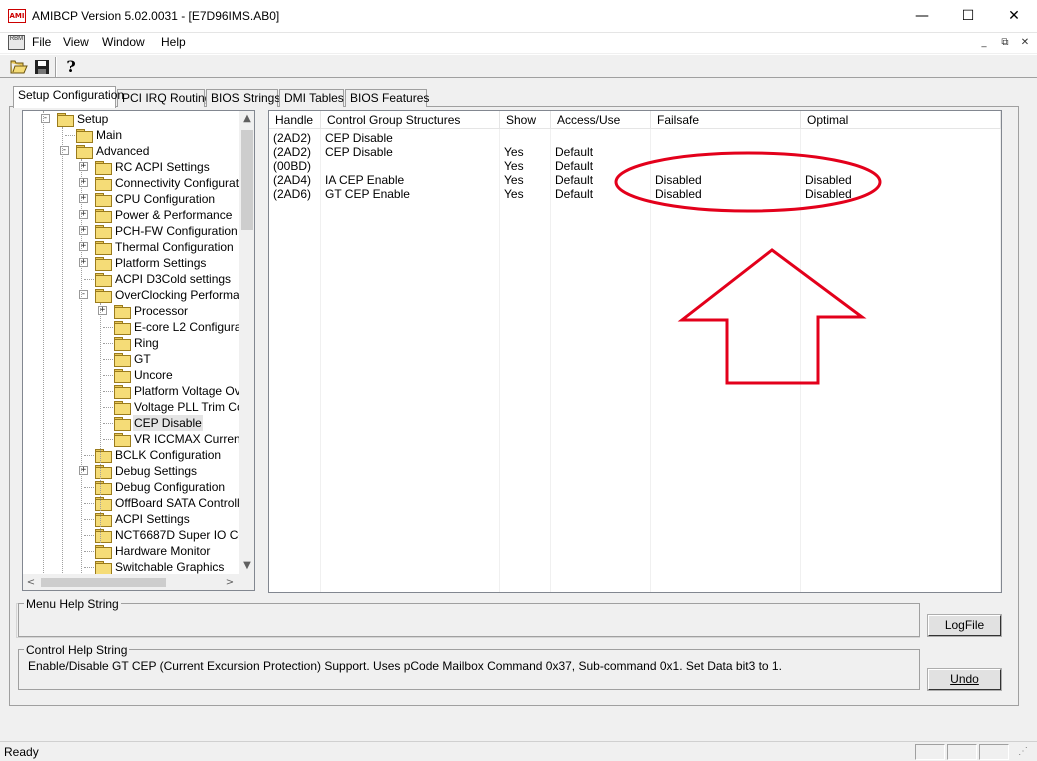 The height and width of the screenshot is (761, 1037). What do you see at coordinates (131, 487) in the screenshot?
I see `tree-item: Debug Configuration` at bounding box center [131, 487].